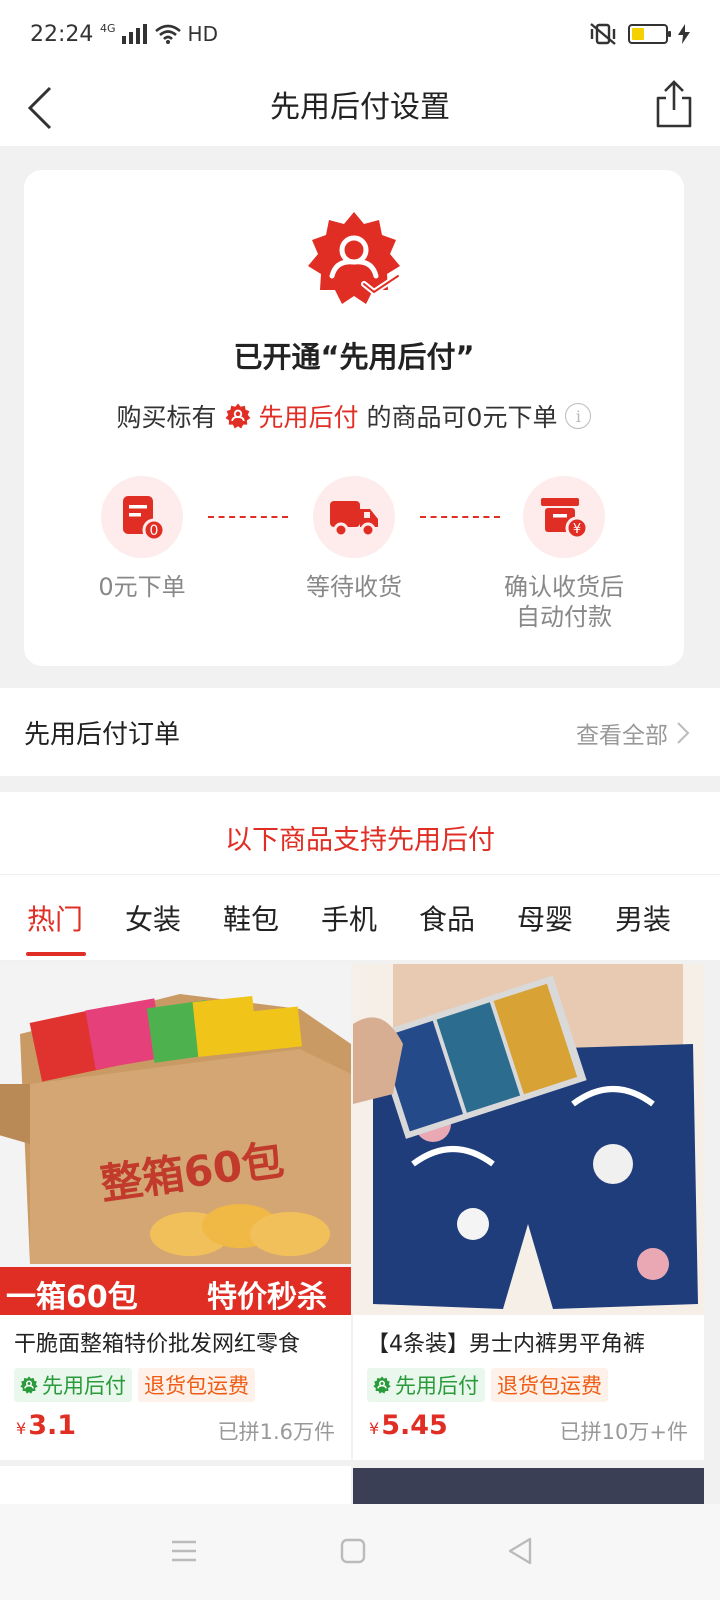 The image size is (720, 1600). I want to click on sold-count: 已拼1.6万件, so click(276, 1432).